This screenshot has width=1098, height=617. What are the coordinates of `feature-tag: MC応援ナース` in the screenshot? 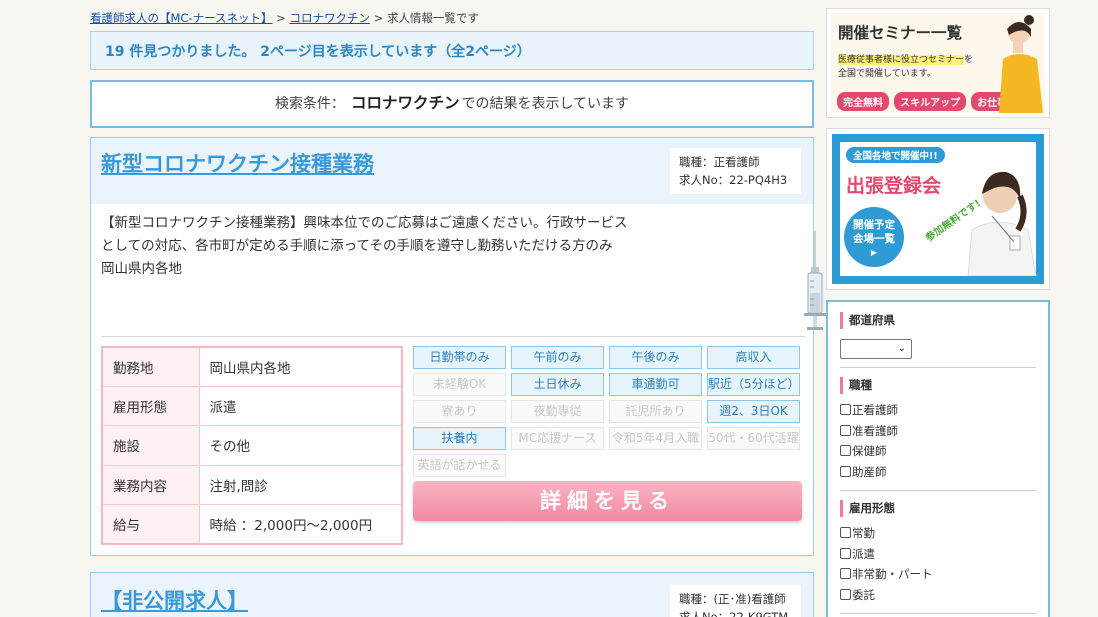 It's located at (557, 438).